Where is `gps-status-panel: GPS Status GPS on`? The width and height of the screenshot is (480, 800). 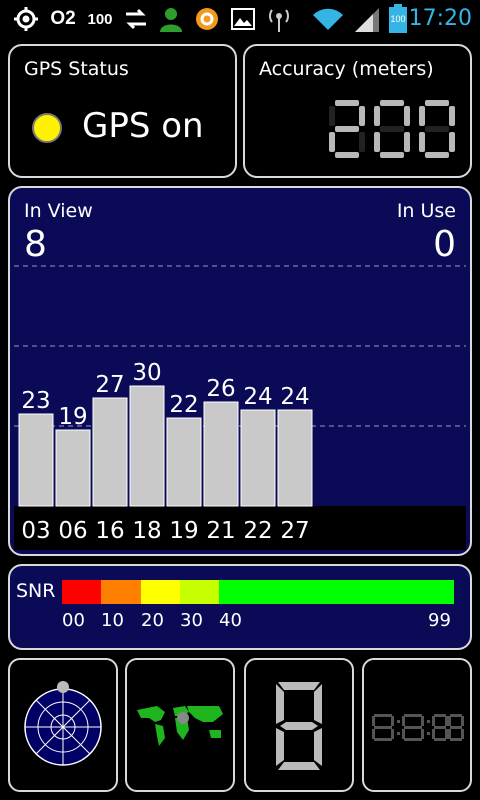
gps-status-panel: GPS Status GPS on is located at coordinates (122, 111).